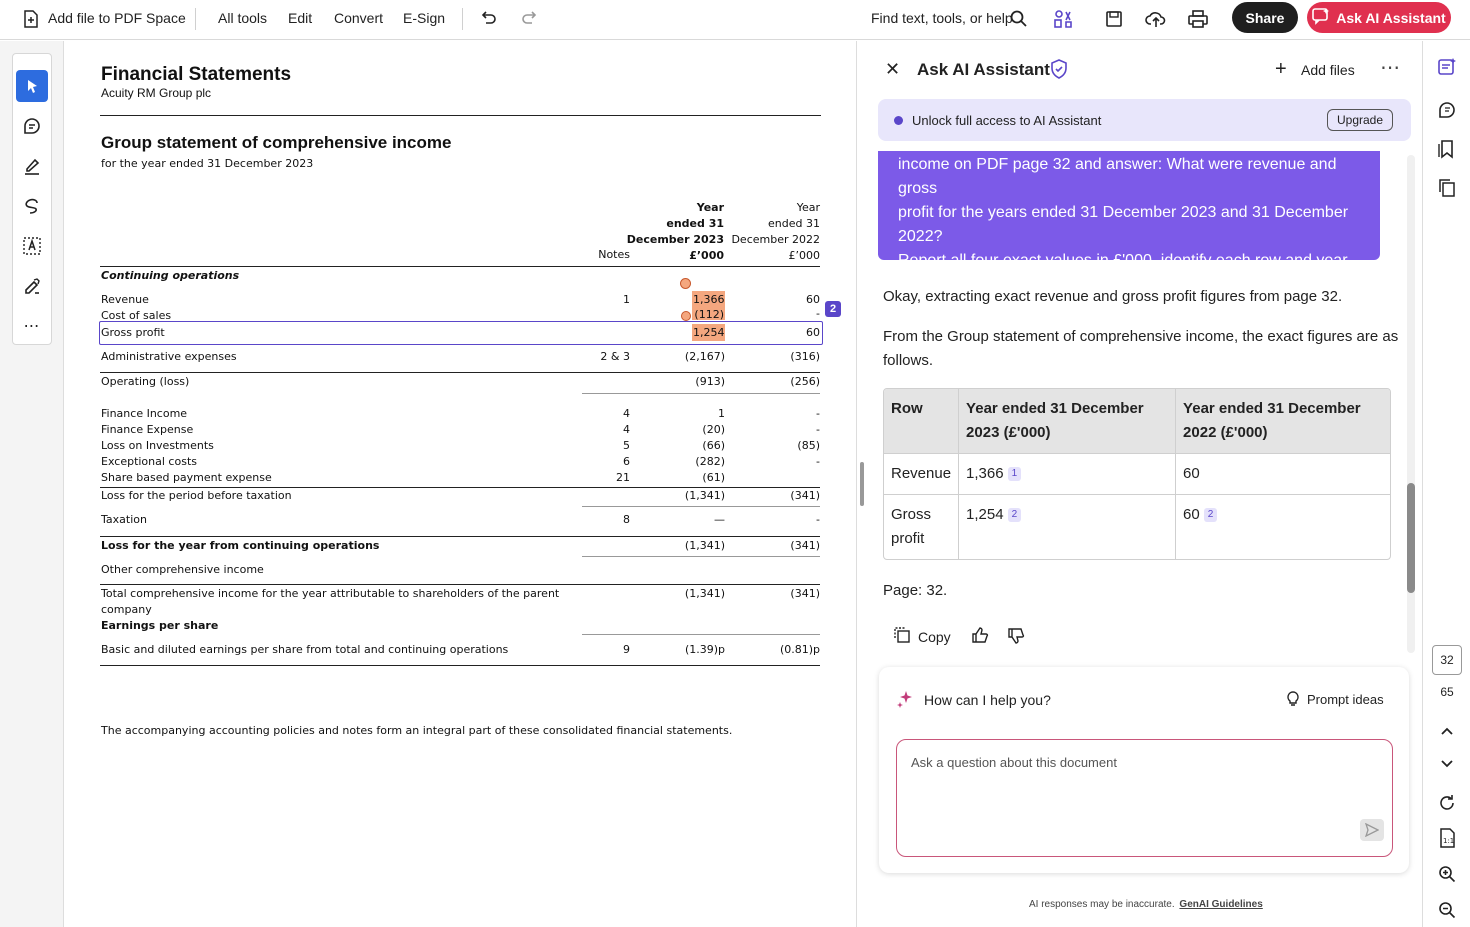 The height and width of the screenshot is (927, 1470). Describe the element at coordinates (1198, 19) in the screenshot. I see `print-icon` at that location.